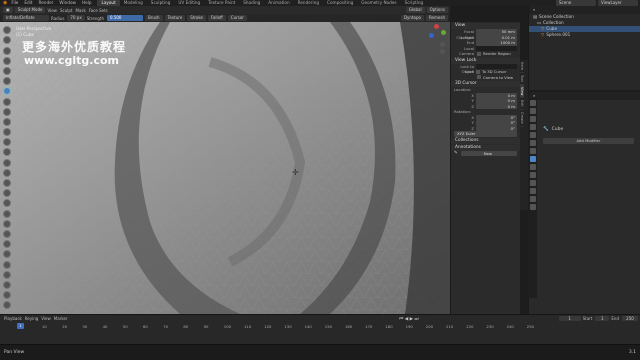 The height and width of the screenshot is (360, 640). What do you see at coordinates (522, 91) in the screenshot?
I see `tab-view: View` at bounding box center [522, 91].